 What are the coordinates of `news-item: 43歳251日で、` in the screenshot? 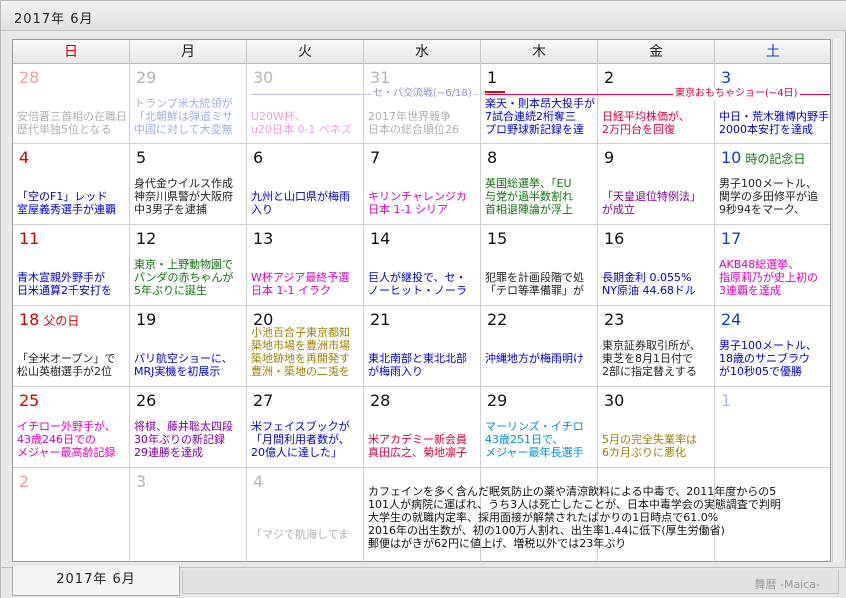 It's located at (540, 439).